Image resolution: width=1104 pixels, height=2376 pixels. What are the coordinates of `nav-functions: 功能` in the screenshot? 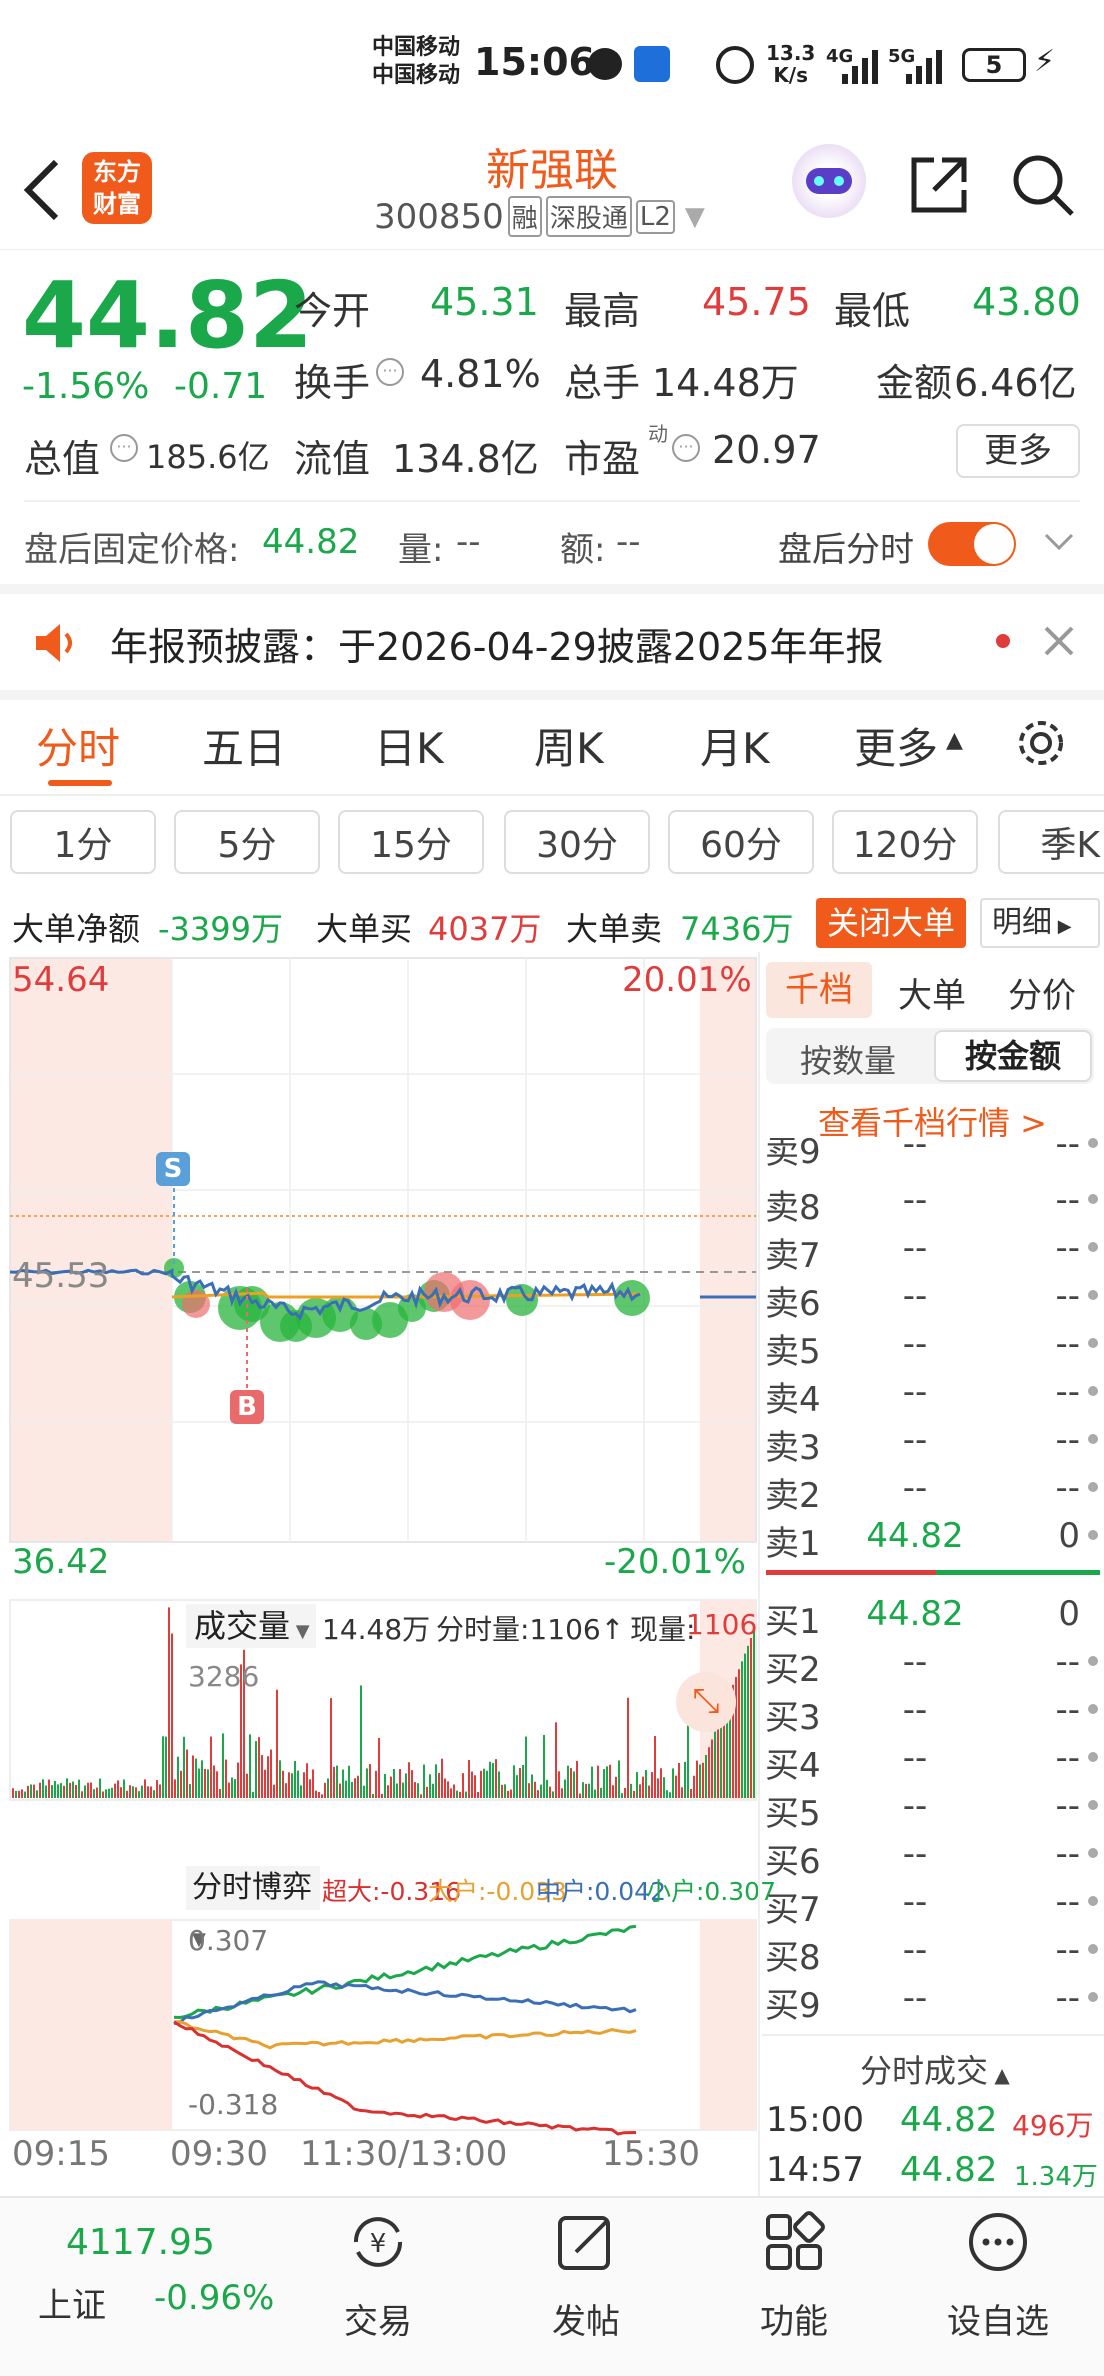 It's located at (794, 2276).